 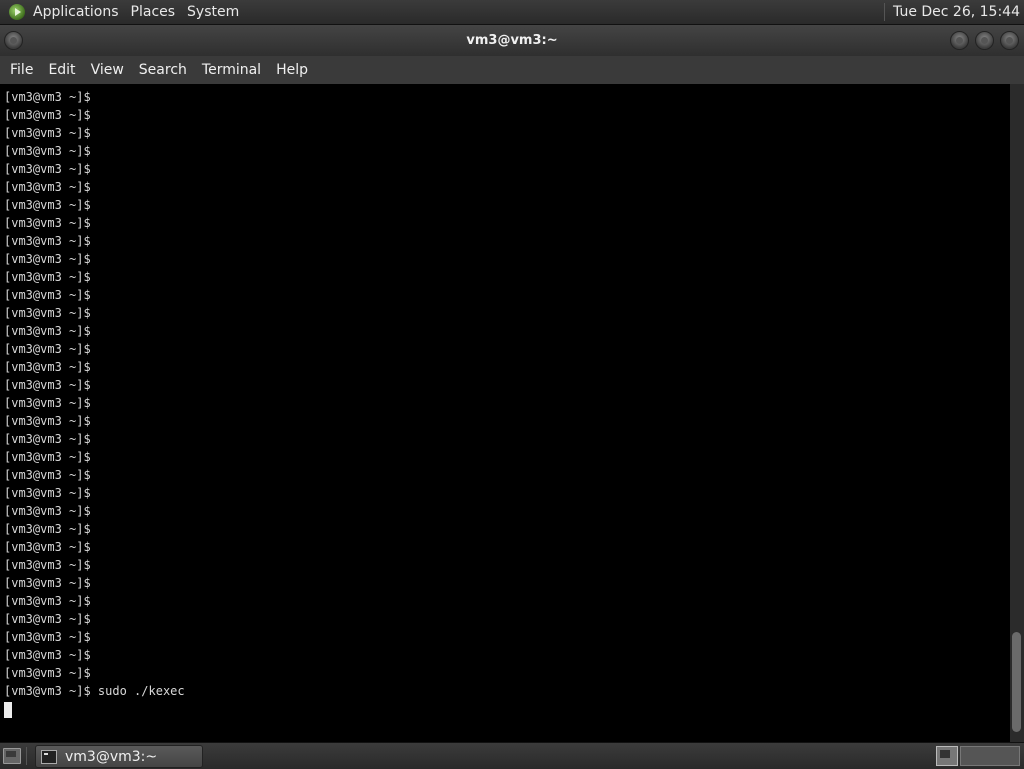 What do you see at coordinates (12, 756) in the screenshot?
I see `show-desktop-icon` at bounding box center [12, 756].